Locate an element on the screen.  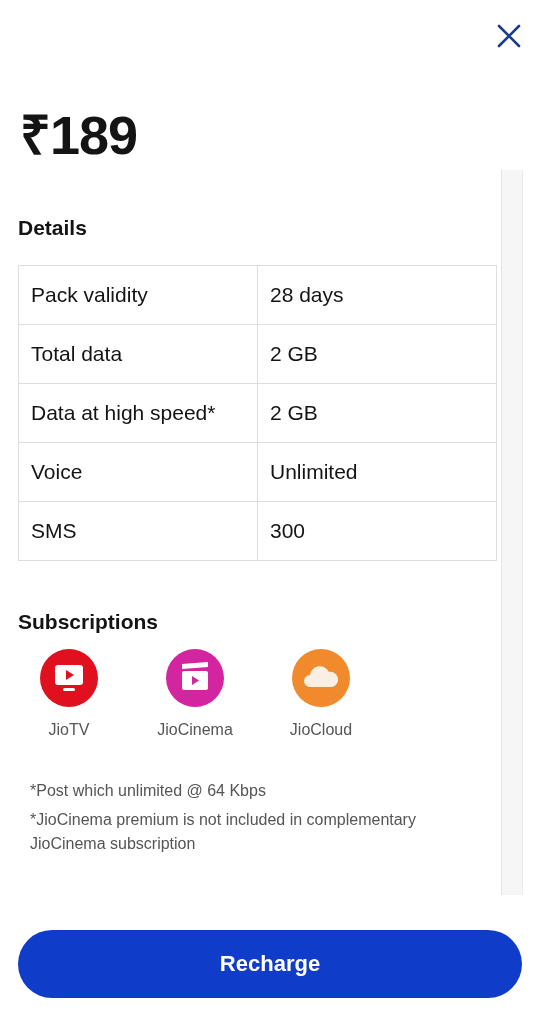
app-name: JioCloud is located at coordinates (321, 730).